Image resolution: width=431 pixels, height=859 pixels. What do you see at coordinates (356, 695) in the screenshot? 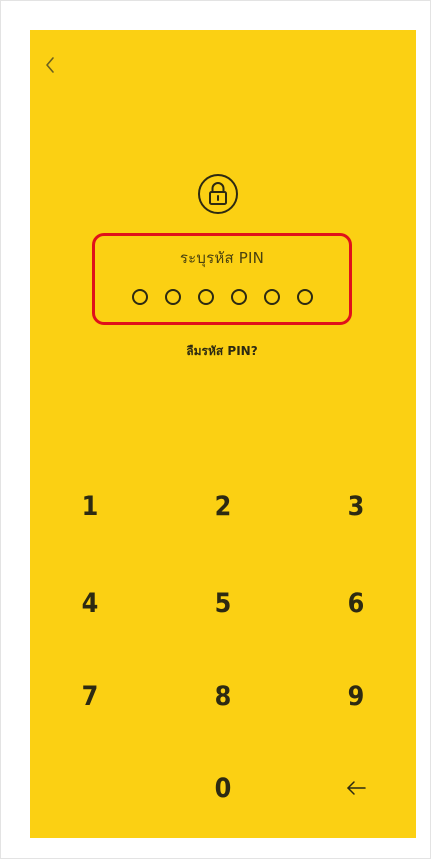
I see `key-9: 9` at bounding box center [356, 695].